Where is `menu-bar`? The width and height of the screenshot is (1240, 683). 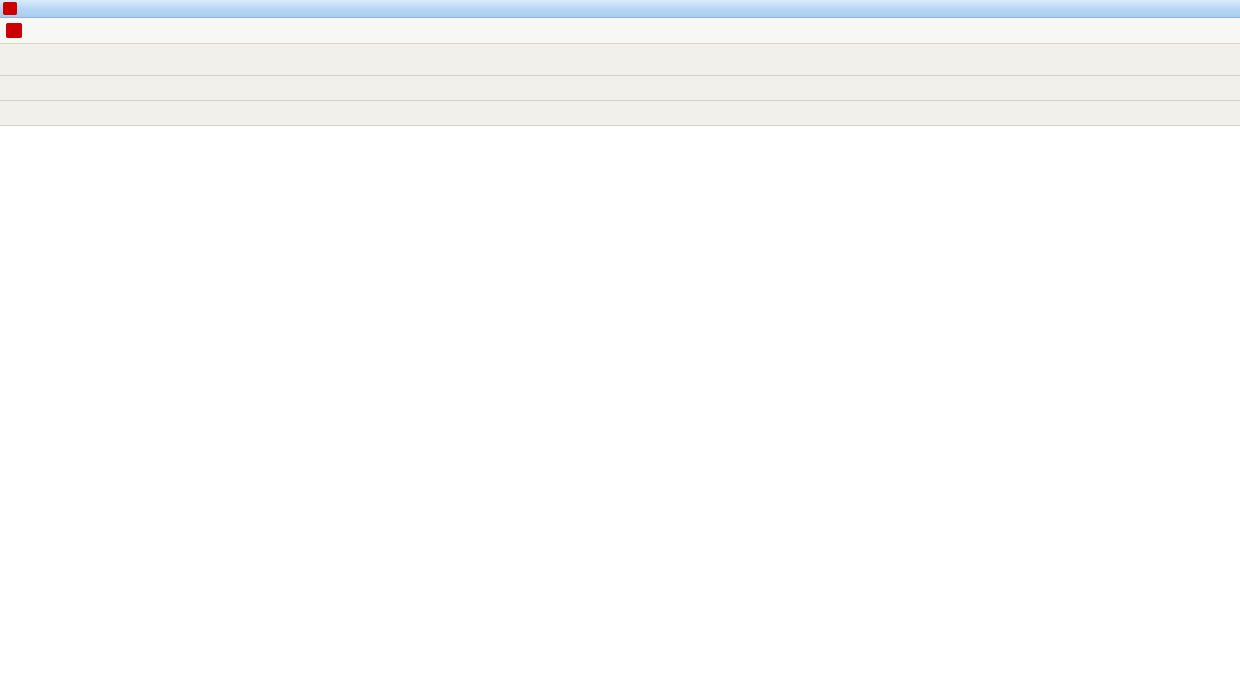 menu-bar is located at coordinates (620, 31).